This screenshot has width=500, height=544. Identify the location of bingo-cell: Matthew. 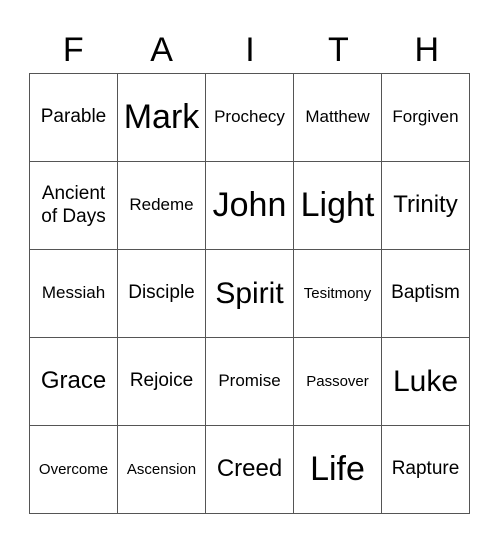
(338, 118).